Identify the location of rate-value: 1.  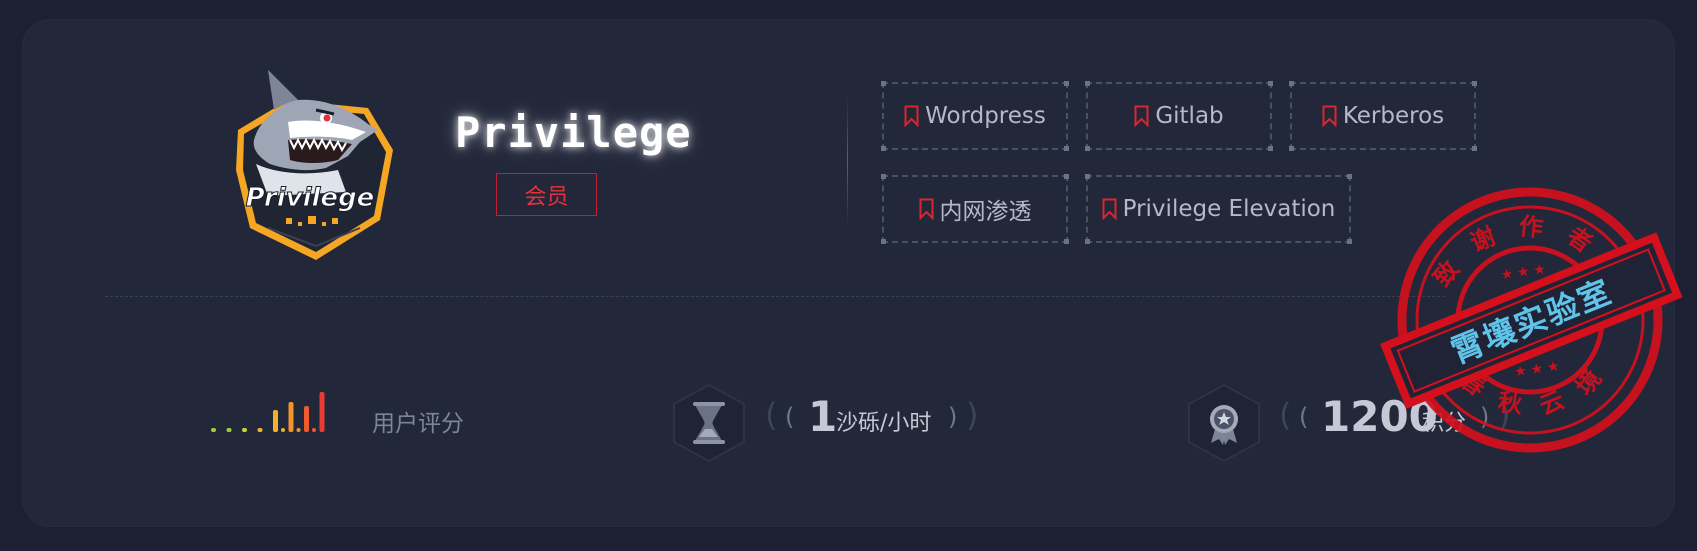
(823, 416).